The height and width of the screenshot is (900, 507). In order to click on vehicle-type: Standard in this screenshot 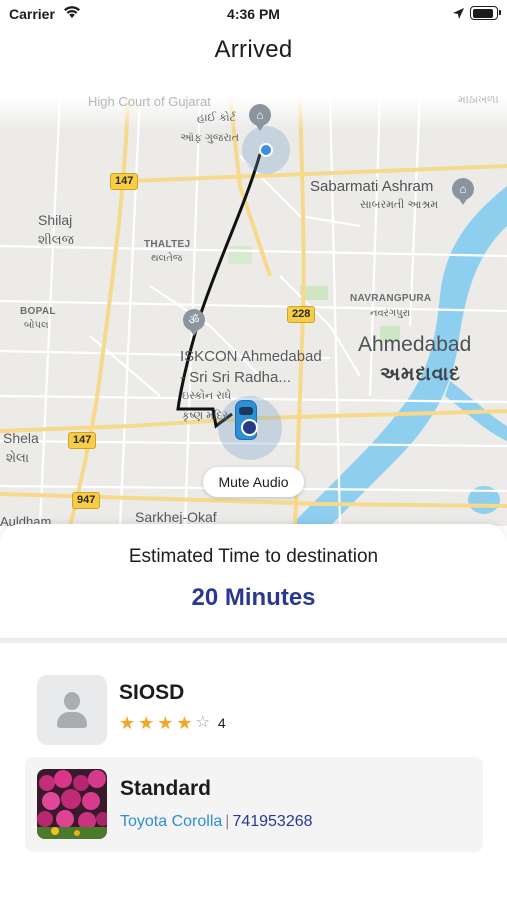, I will do `click(166, 788)`.